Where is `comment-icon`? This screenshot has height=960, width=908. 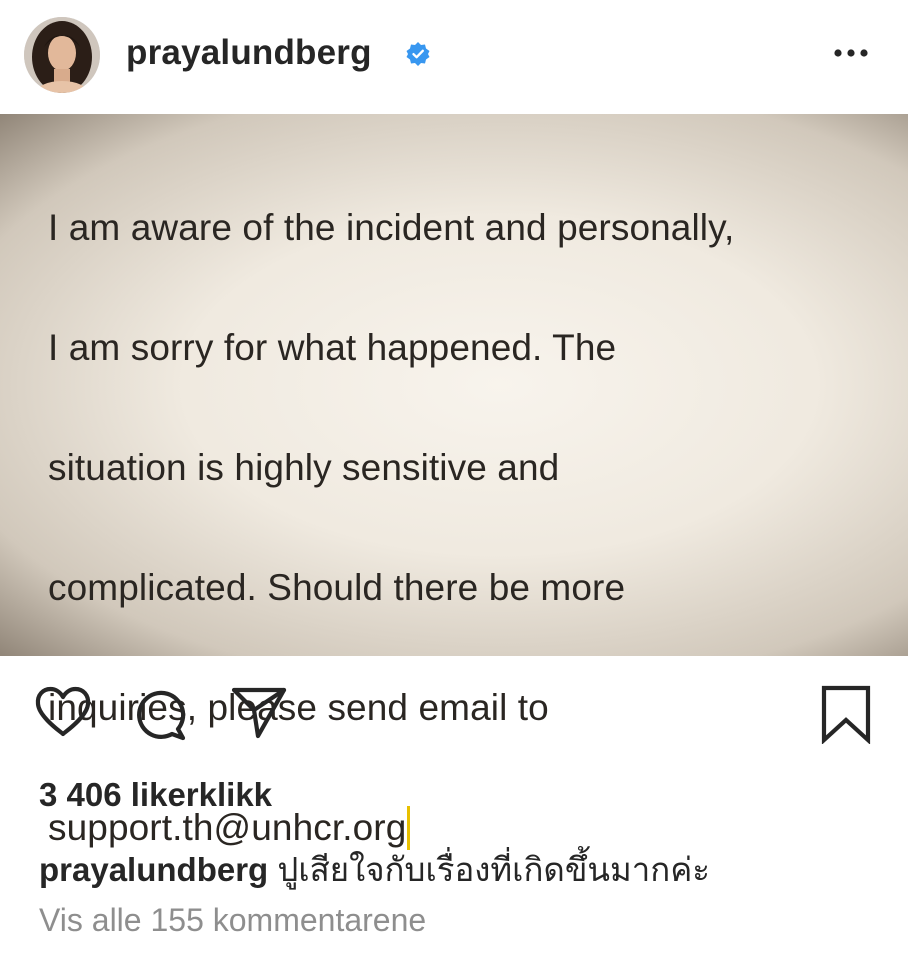
comment-icon is located at coordinates (160, 714).